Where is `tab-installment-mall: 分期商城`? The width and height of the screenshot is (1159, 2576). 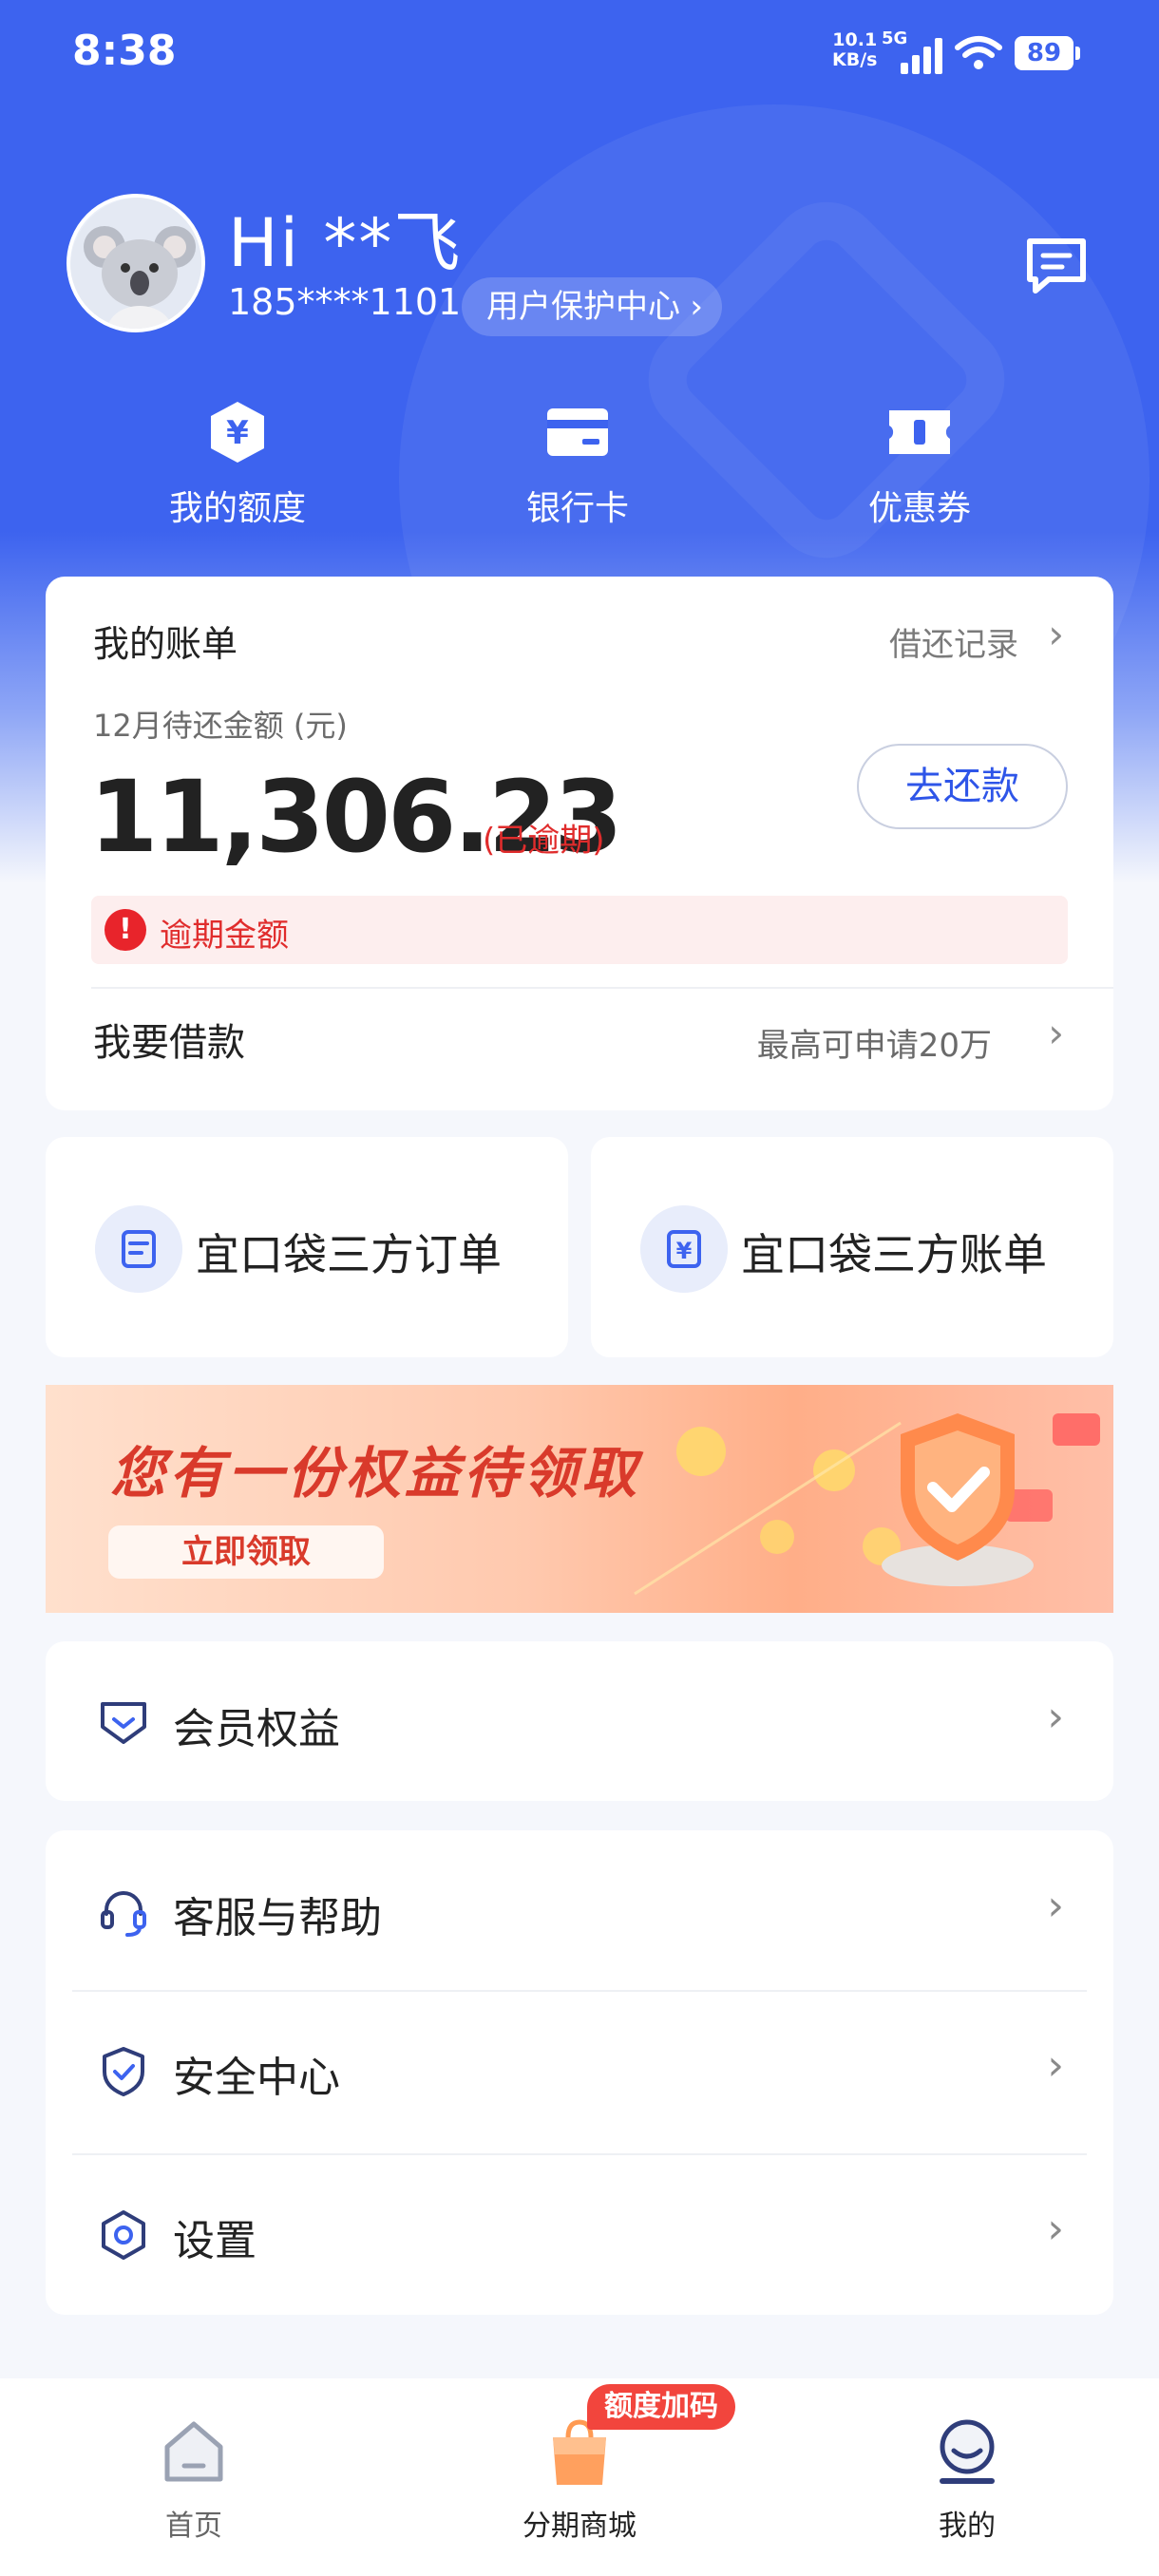 tab-installment-mall: 分期商城 is located at coordinates (579, 2480).